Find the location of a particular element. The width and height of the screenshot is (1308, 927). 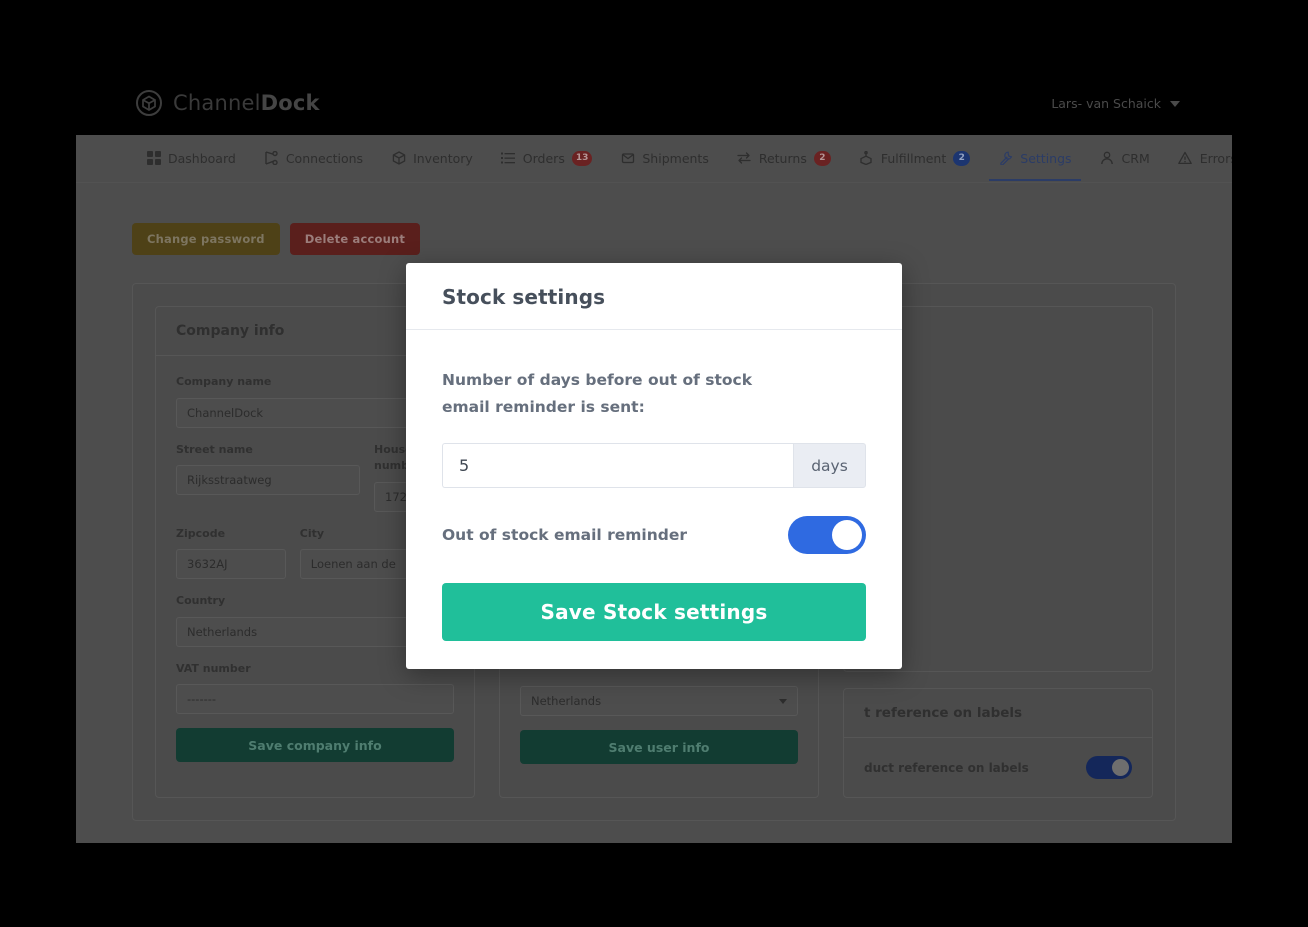

nav-item-crm: CRM is located at coordinates (1125, 159).